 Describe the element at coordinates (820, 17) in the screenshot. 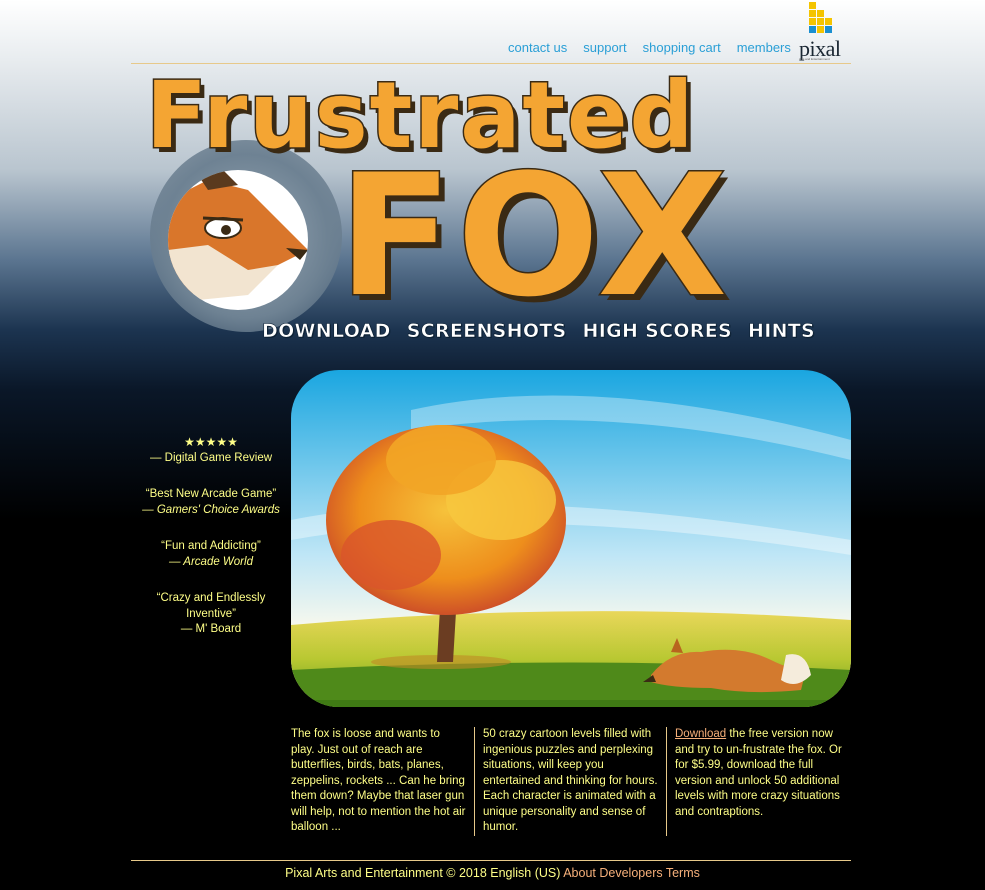

I see `logo-mark-icon` at that location.